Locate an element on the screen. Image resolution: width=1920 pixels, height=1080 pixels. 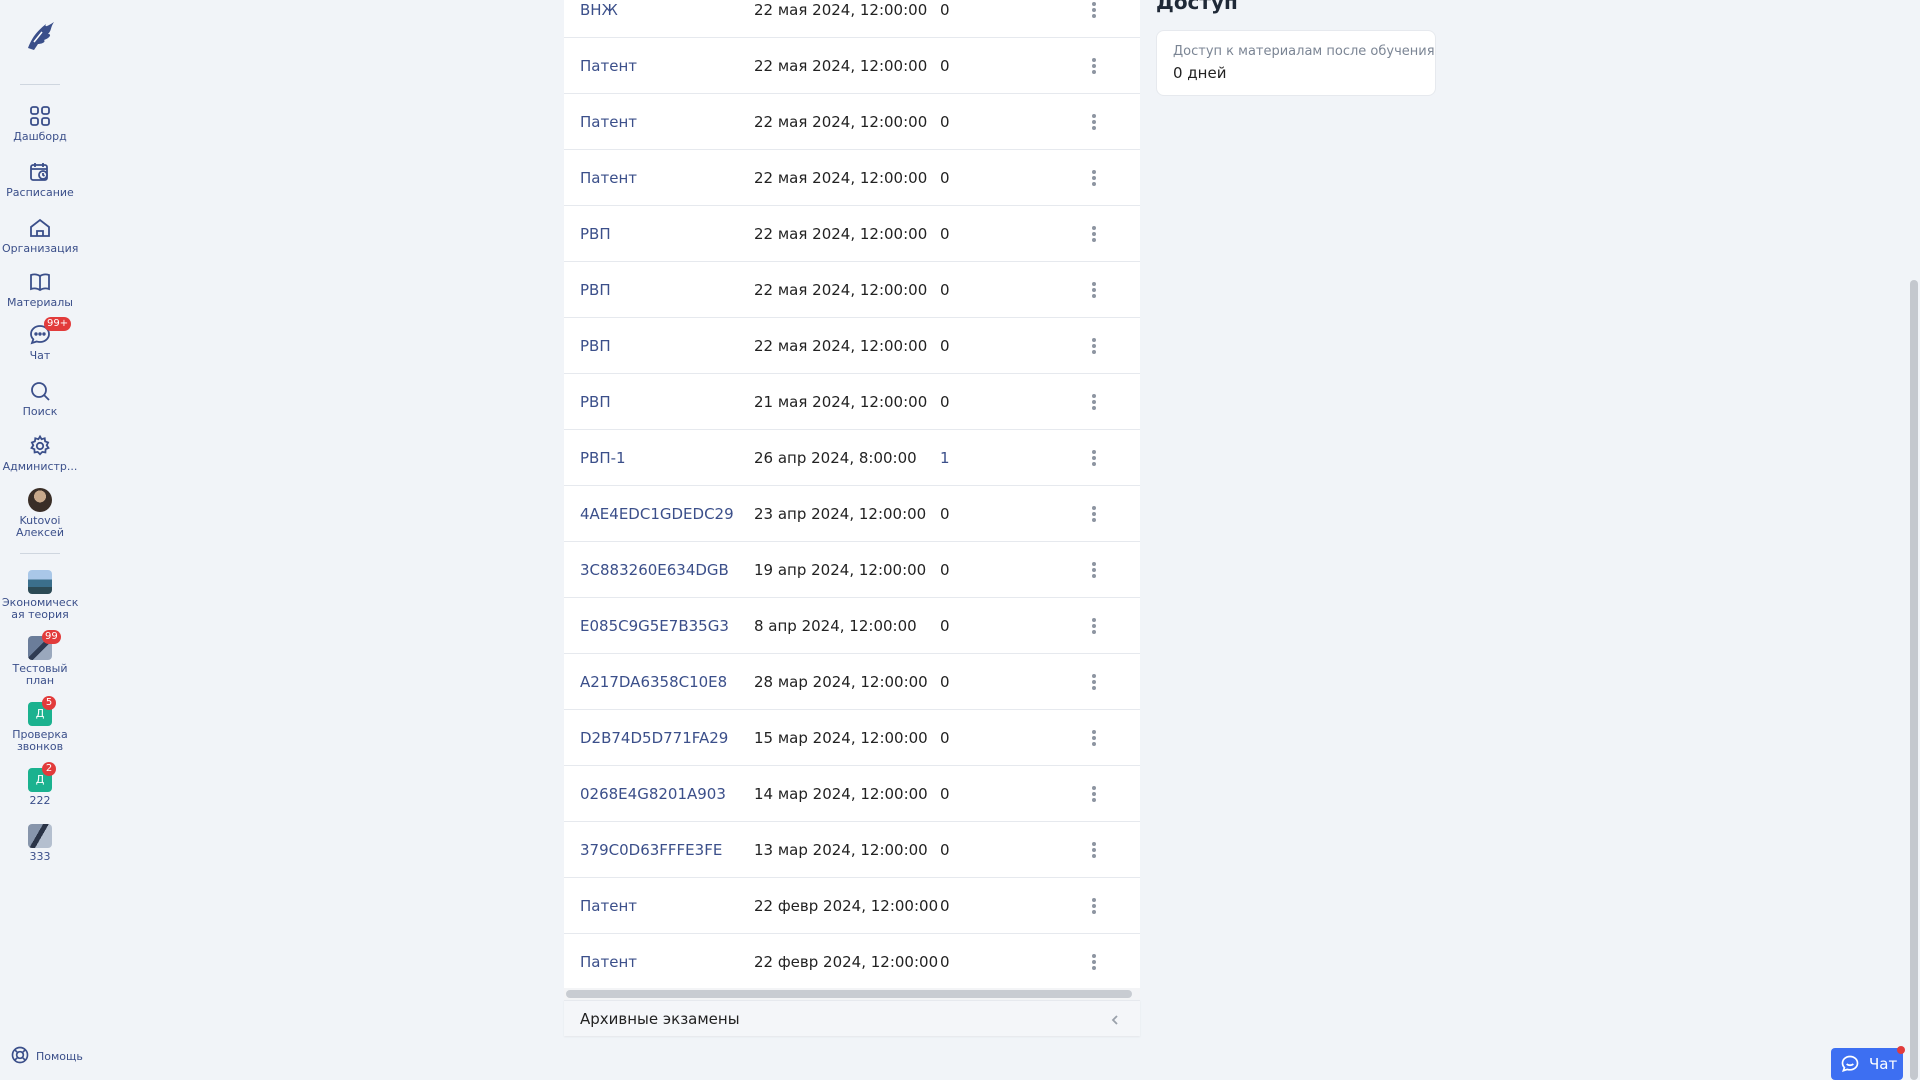
exam-name-link: A217DA6358C10E8 is located at coordinates (653, 682).